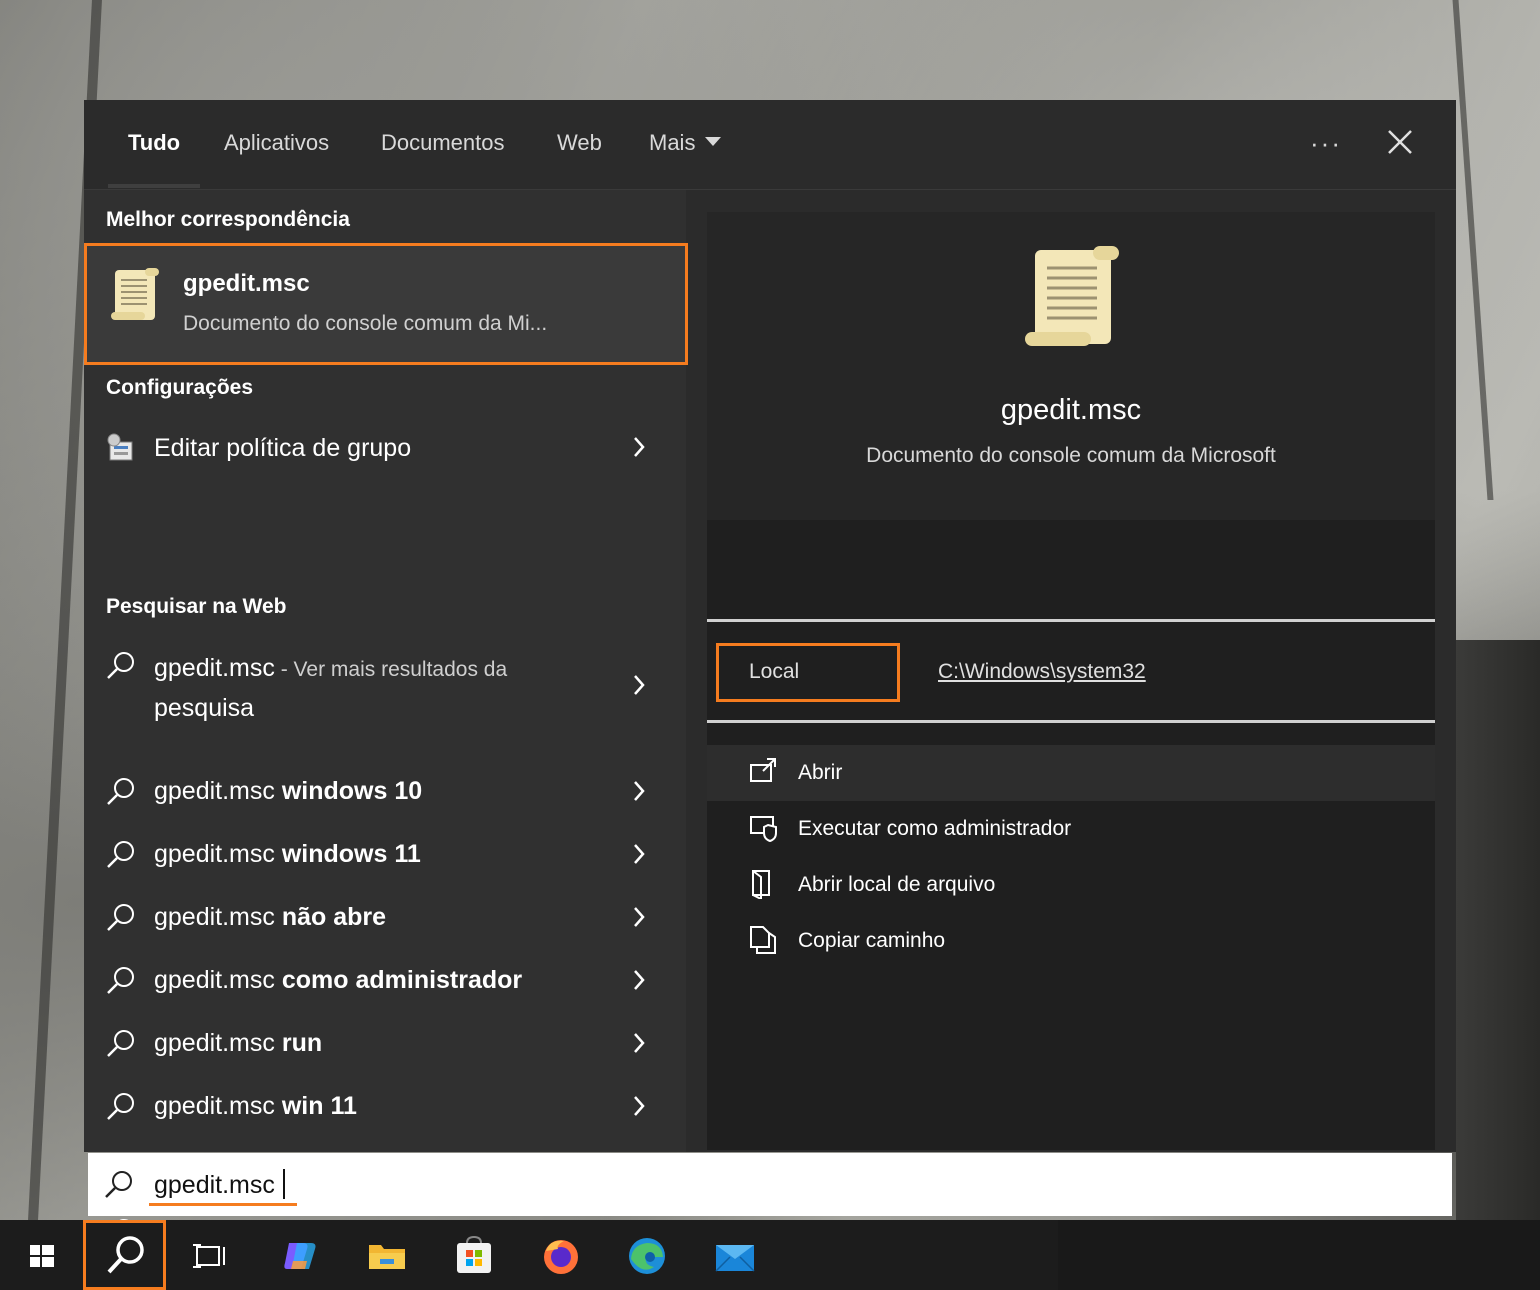  Describe the element at coordinates (223, 1204) in the screenshot. I see `search-underline-highlight` at that location.